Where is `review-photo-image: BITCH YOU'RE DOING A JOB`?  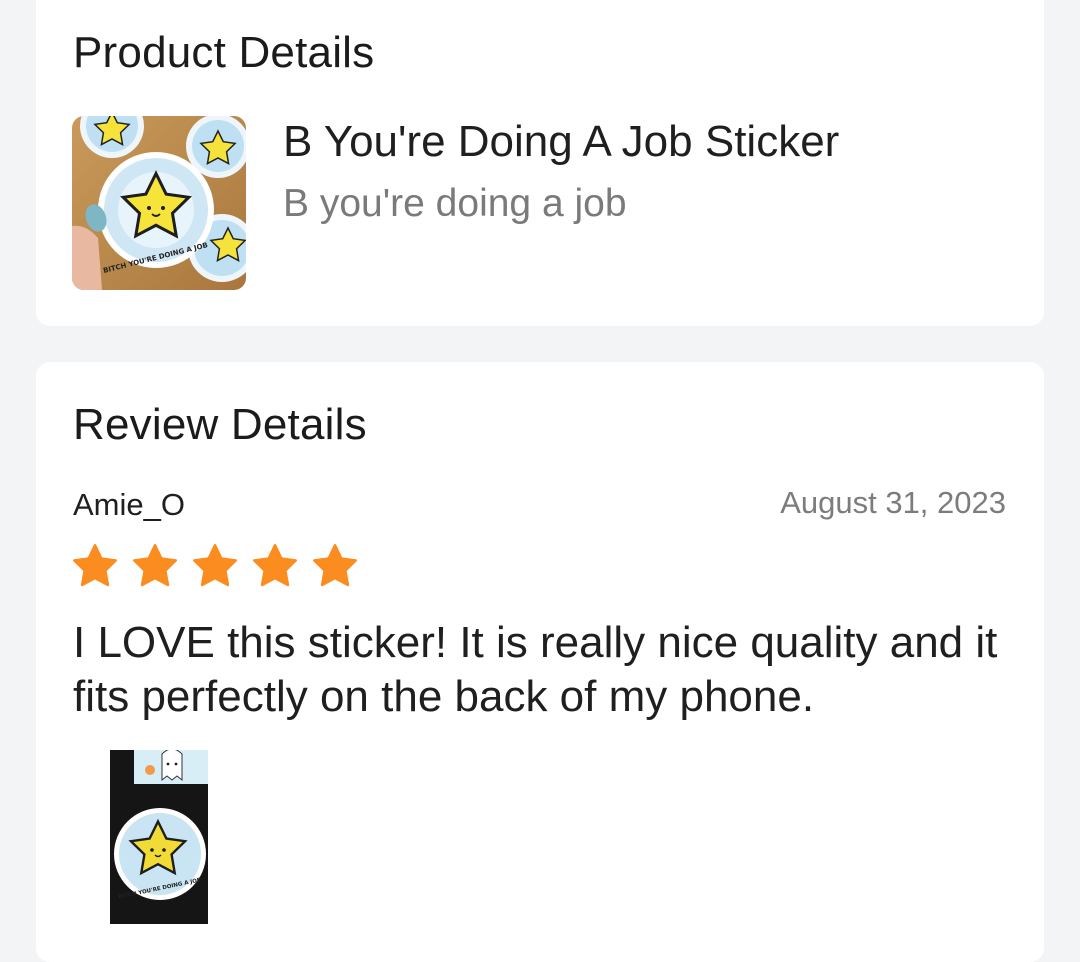 review-photo-image: BITCH YOU'RE DOING A JOB is located at coordinates (159, 837).